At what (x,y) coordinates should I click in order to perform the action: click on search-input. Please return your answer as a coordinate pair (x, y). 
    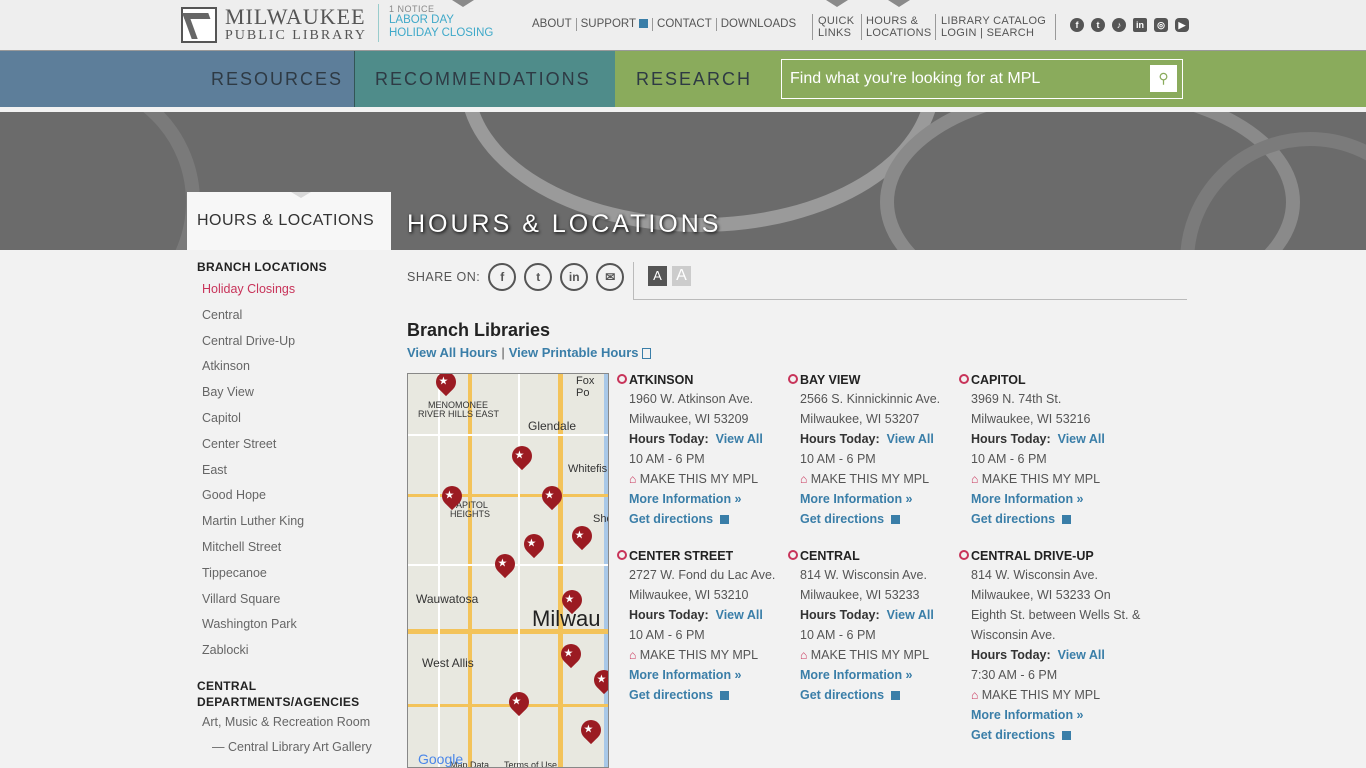
    Looking at the image, I should click on (967, 79).